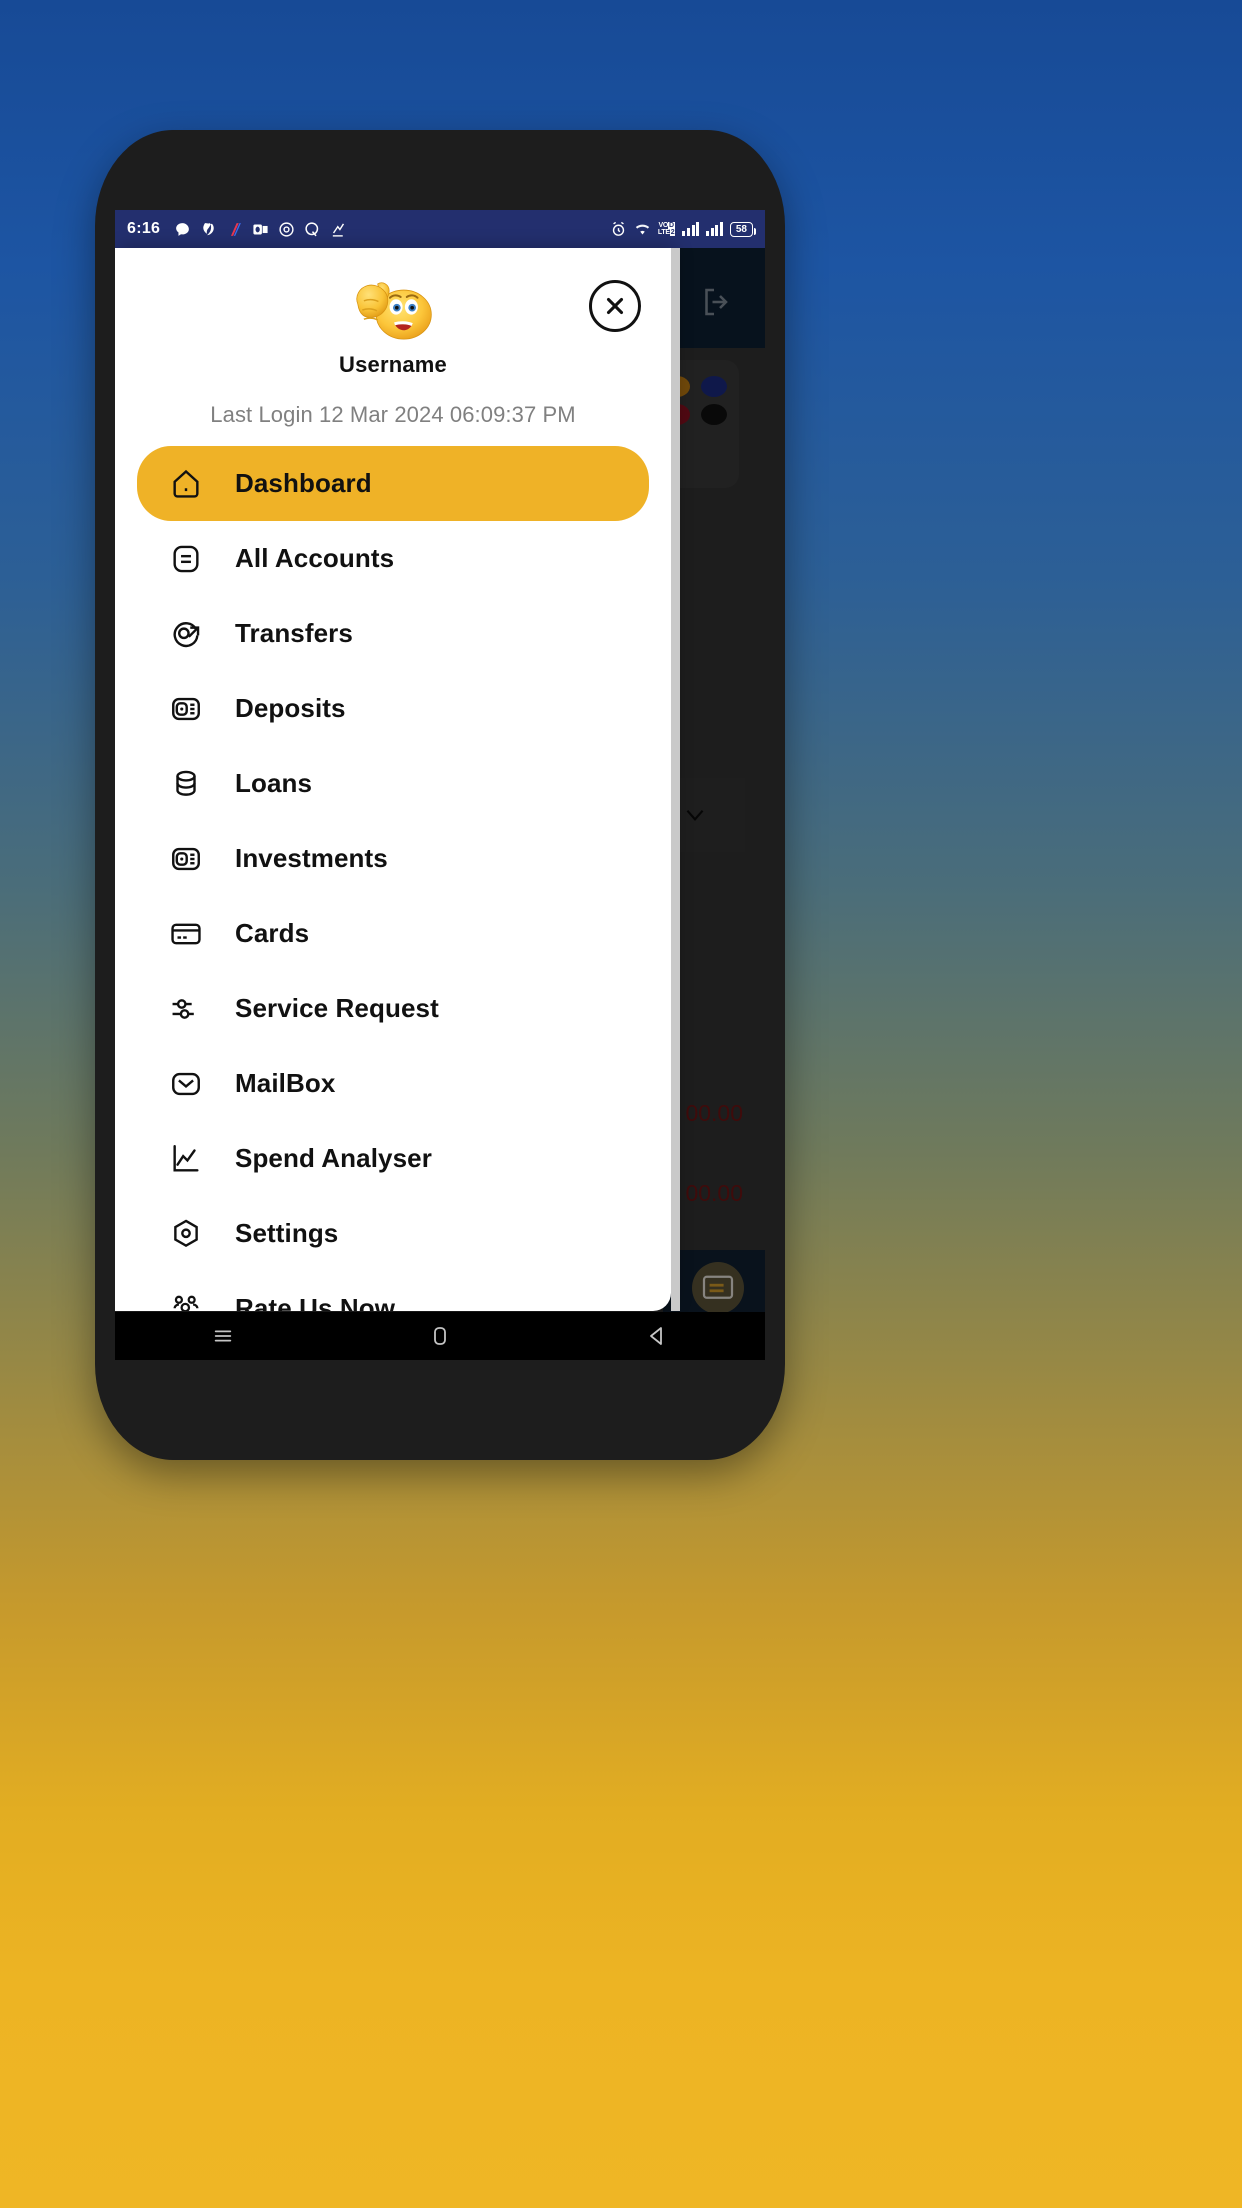 The width and height of the screenshot is (1242, 2208). I want to click on last-login-row: Last Login 12 Mar 2024 06:09:37 PM, so click(393, 415).